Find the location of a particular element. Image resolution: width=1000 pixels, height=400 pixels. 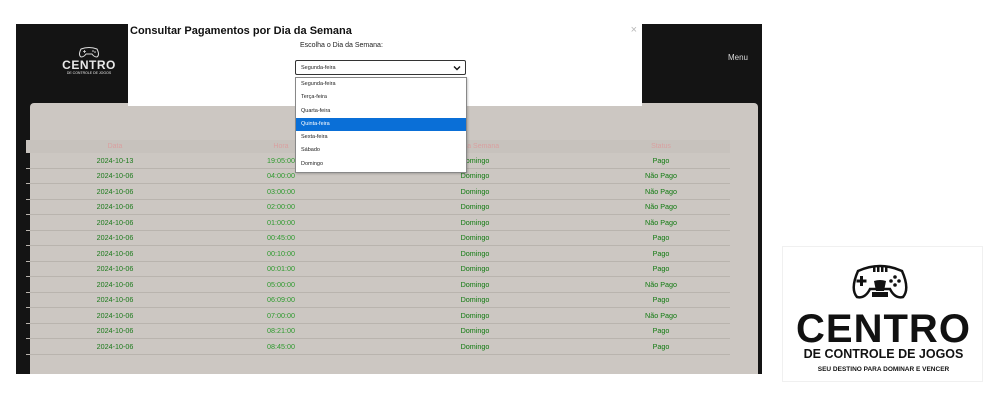

weekday-option: Segunda-feira is located at coordinates (381, 84).